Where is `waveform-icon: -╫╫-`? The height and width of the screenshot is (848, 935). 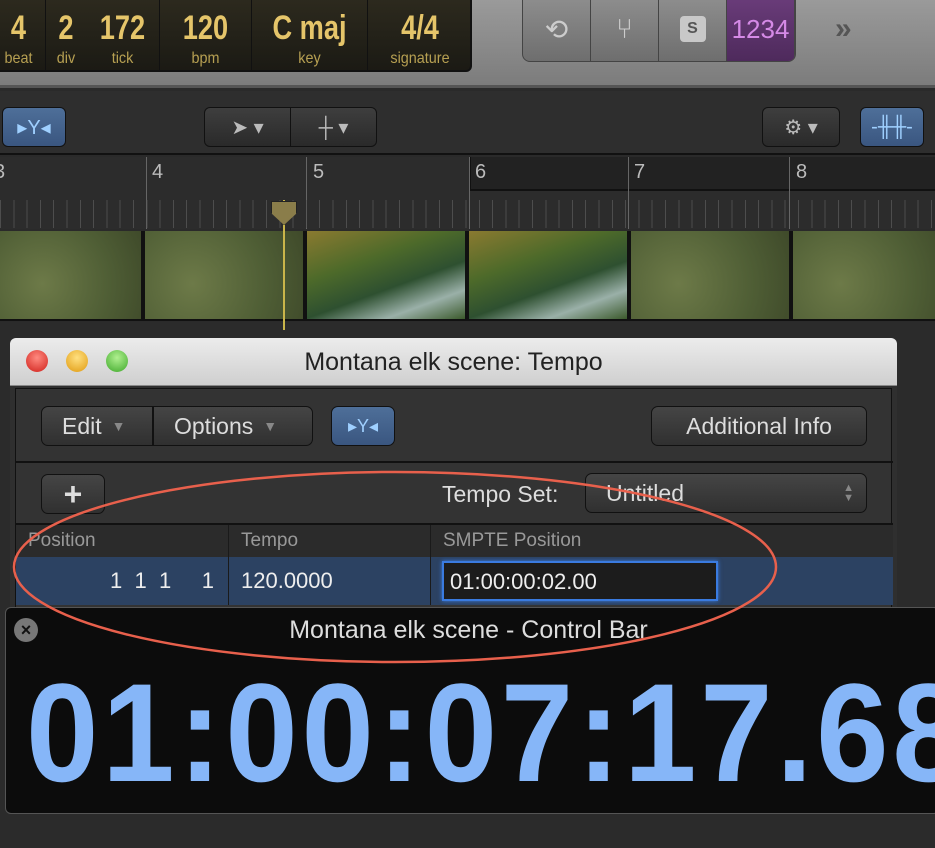 waveform-icon: -╫╫- is located at coordinates (892, 126).